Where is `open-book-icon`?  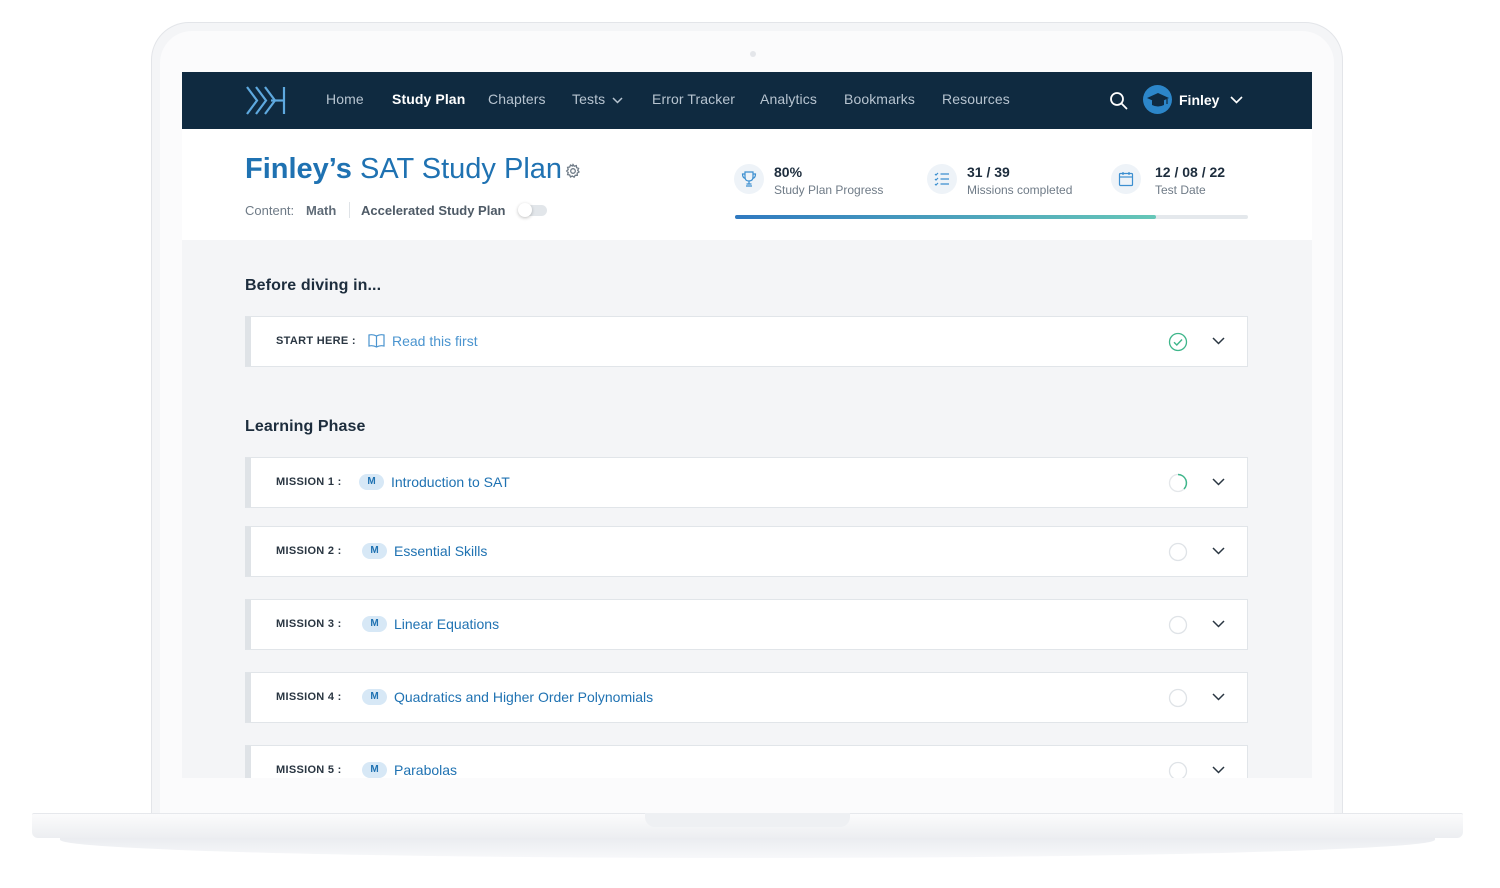 open-book-icon is located at coordinates (376, 341).